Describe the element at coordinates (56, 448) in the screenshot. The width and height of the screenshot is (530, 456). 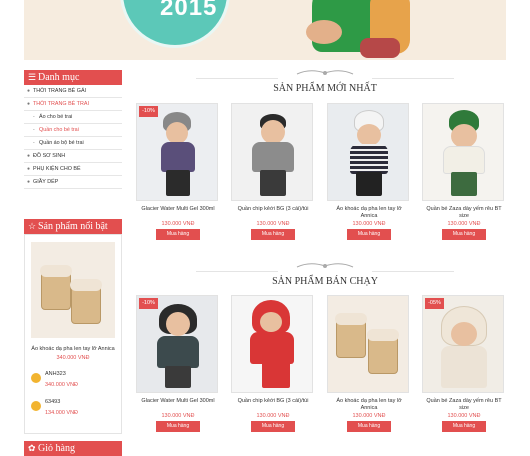
I see `cart-title: Giỏ hàng` at that location.